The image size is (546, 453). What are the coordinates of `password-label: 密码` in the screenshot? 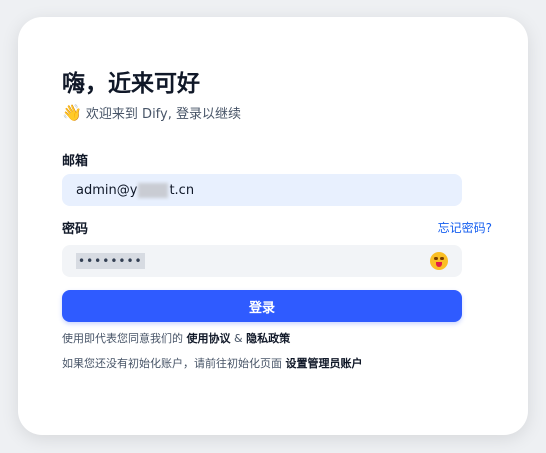 It's located at (75, 229).